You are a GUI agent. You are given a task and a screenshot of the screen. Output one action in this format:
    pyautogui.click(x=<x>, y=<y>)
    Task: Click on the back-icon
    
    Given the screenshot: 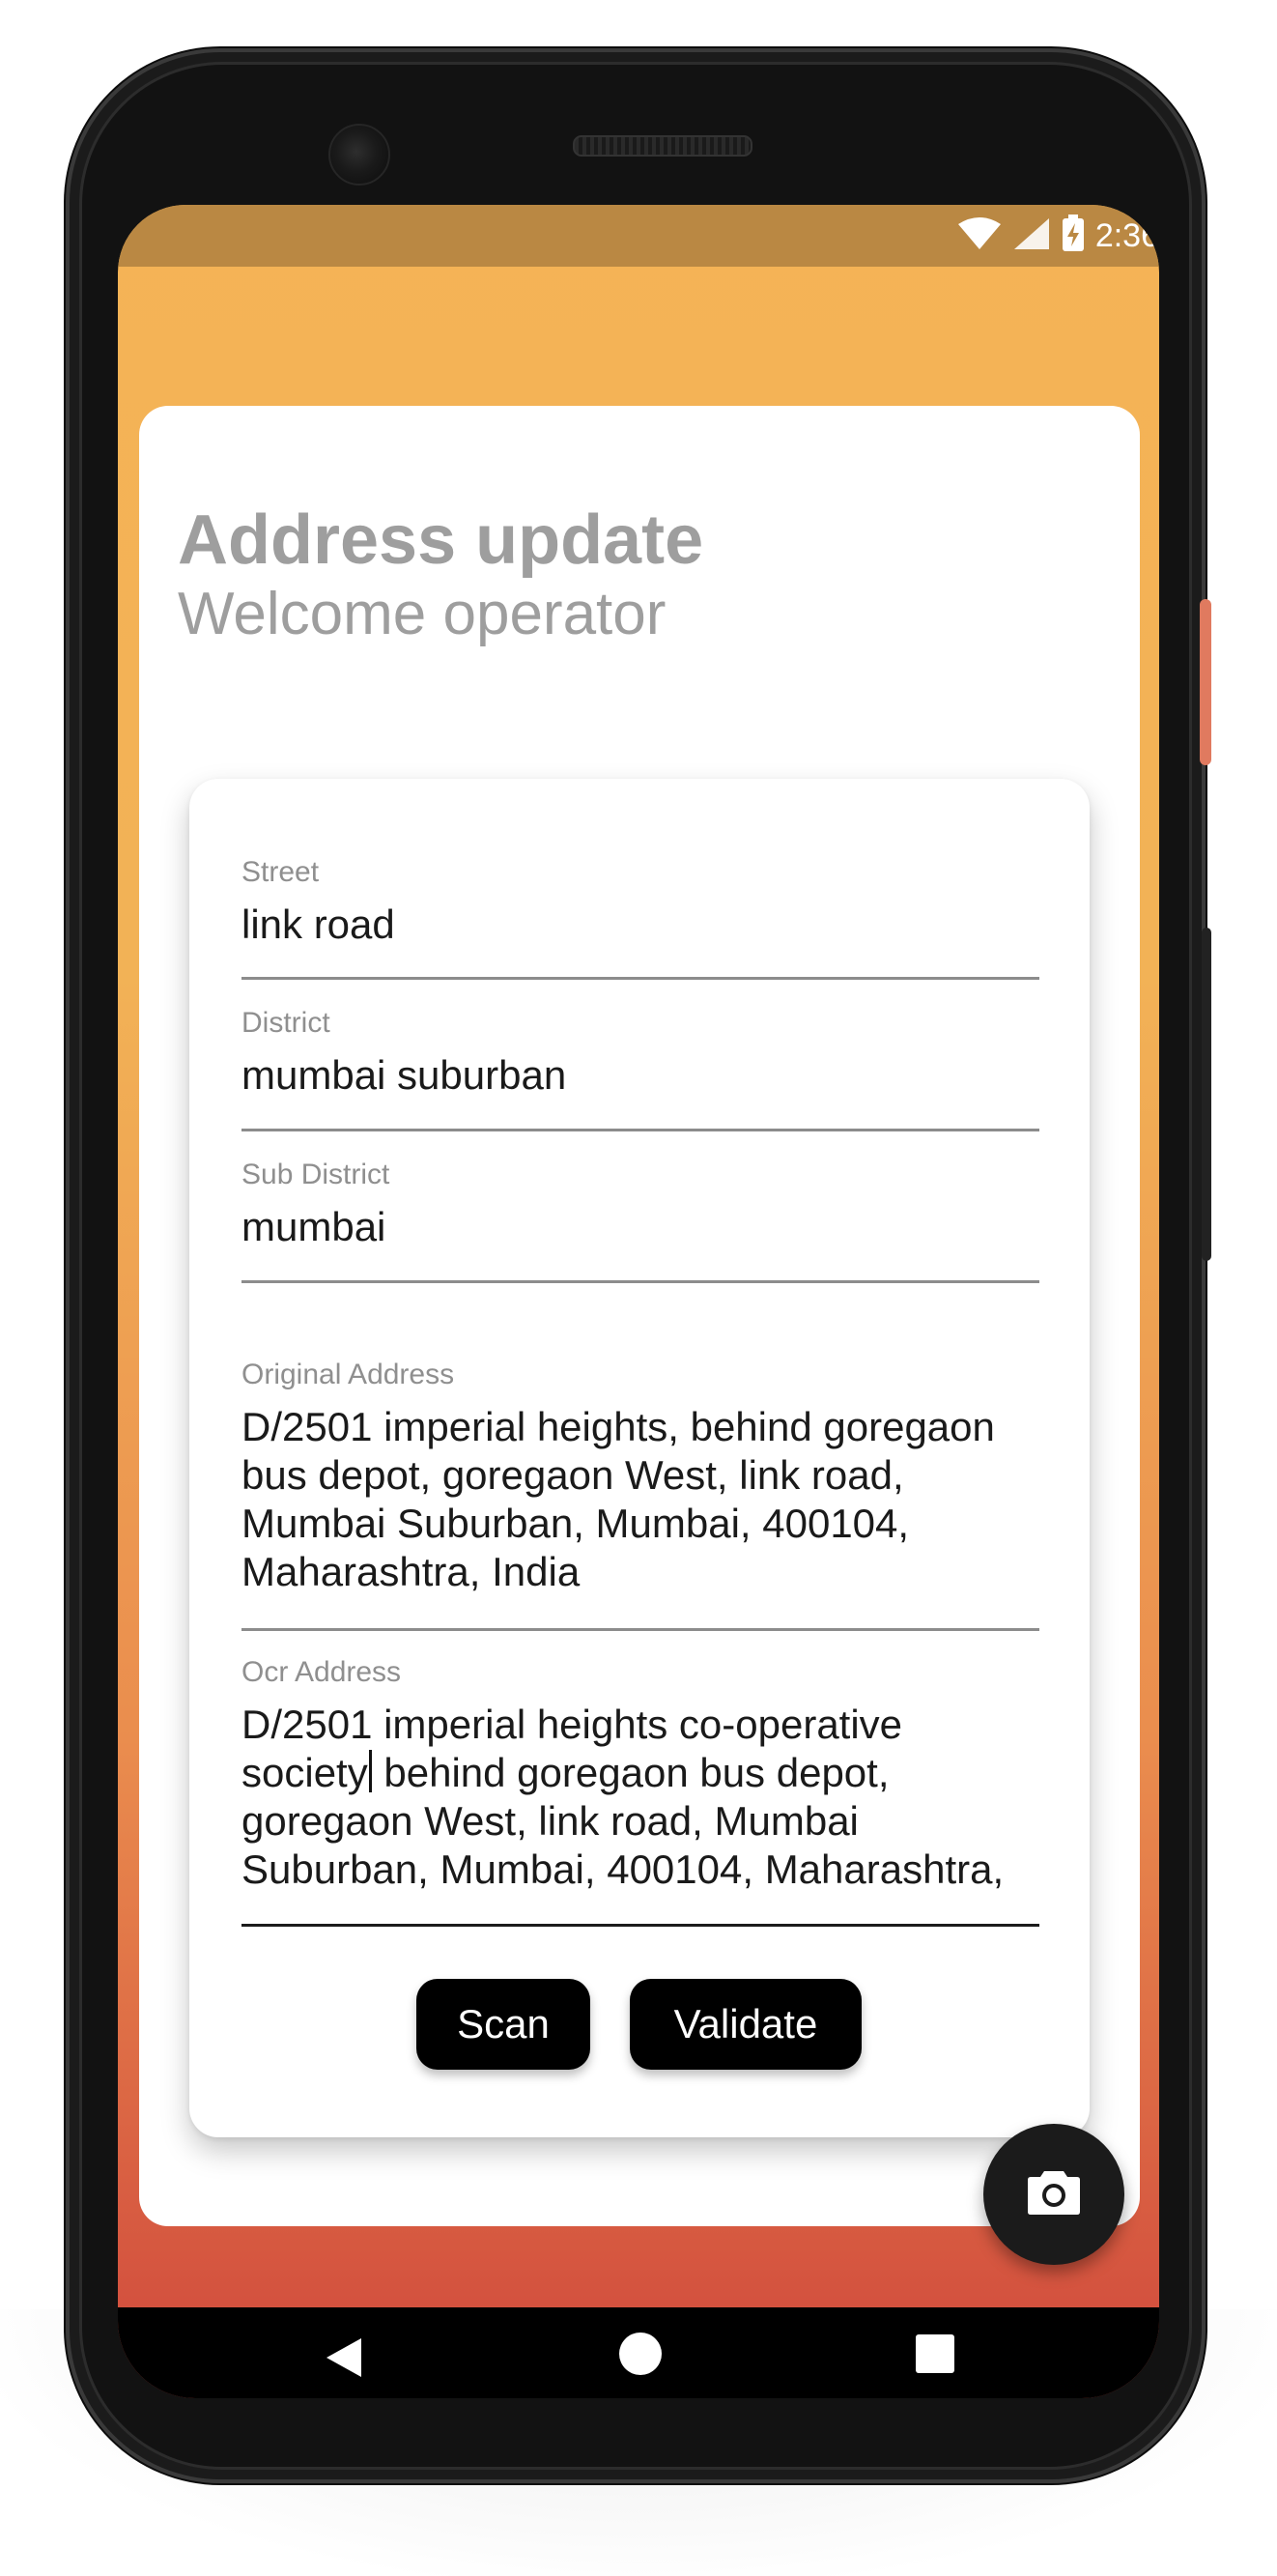 What is the action you would take?
    pyautogui.click(x=344, y=2360)
    